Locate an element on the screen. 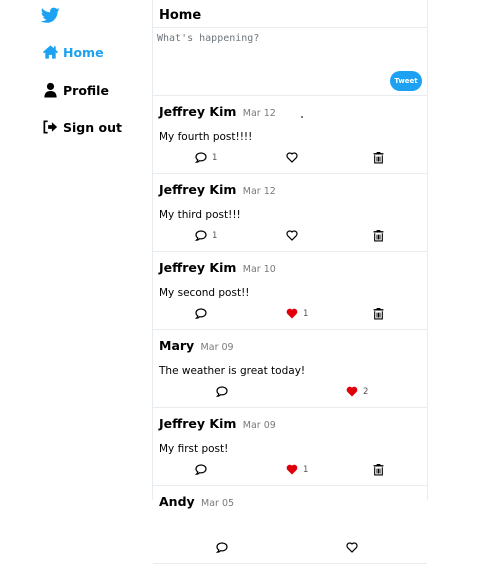 Image resolution: width=500 pixels, height=564 pixels. post-author: Jeffrey Kim Mar 10 is located at coordinates (217, 267).